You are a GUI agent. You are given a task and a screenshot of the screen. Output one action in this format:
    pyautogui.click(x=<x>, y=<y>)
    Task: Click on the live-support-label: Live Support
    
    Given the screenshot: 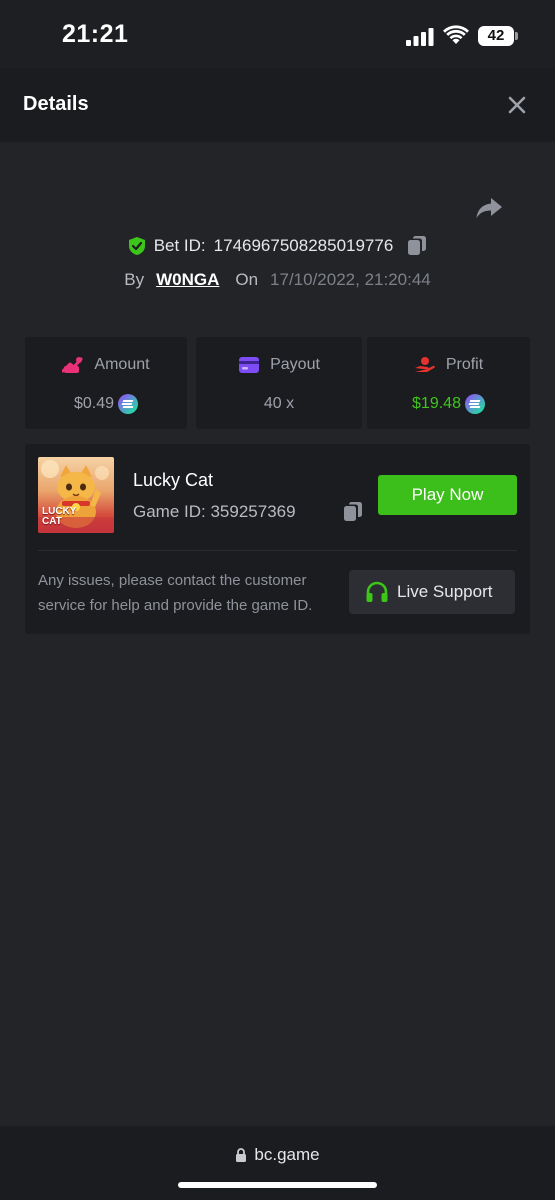 What is the action you would take?
    pyautogui.click(x=445, y=591)
    